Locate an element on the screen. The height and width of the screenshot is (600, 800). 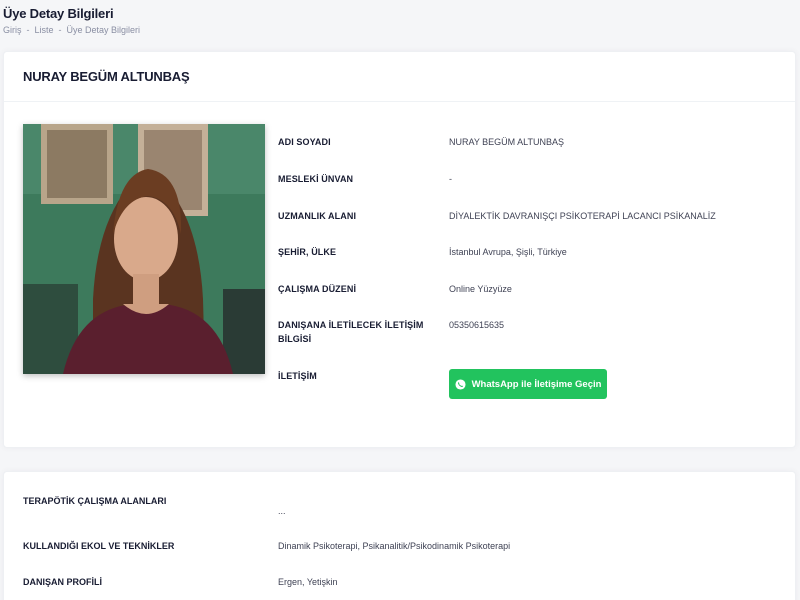
label-client-profile: DANIŞAN PROFİLİ is located at coordinates (63, 582).